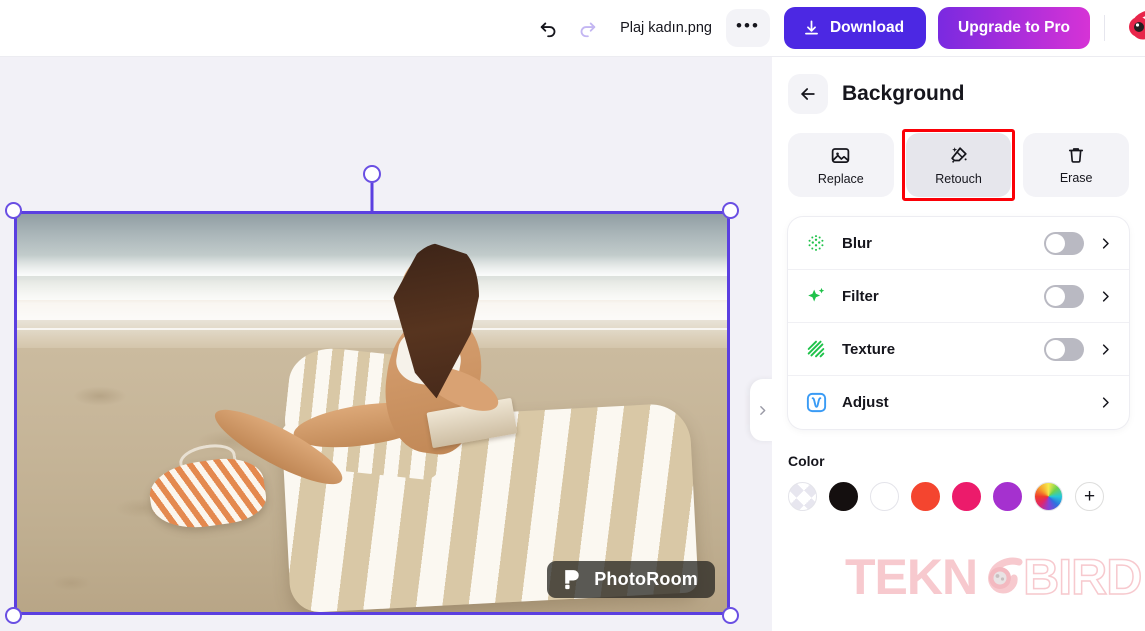 The height and width of the screenshot is (631, 1145). I want to click on more-options-button: •••, so click(747, 28).